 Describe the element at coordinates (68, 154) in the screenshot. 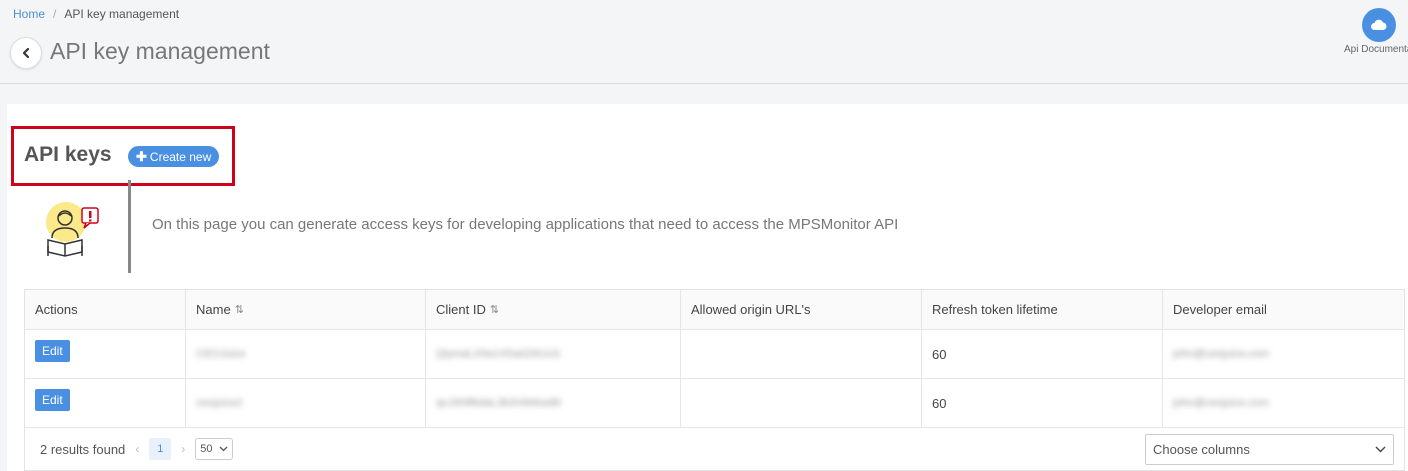

I see `section-title: API keys` at that location.